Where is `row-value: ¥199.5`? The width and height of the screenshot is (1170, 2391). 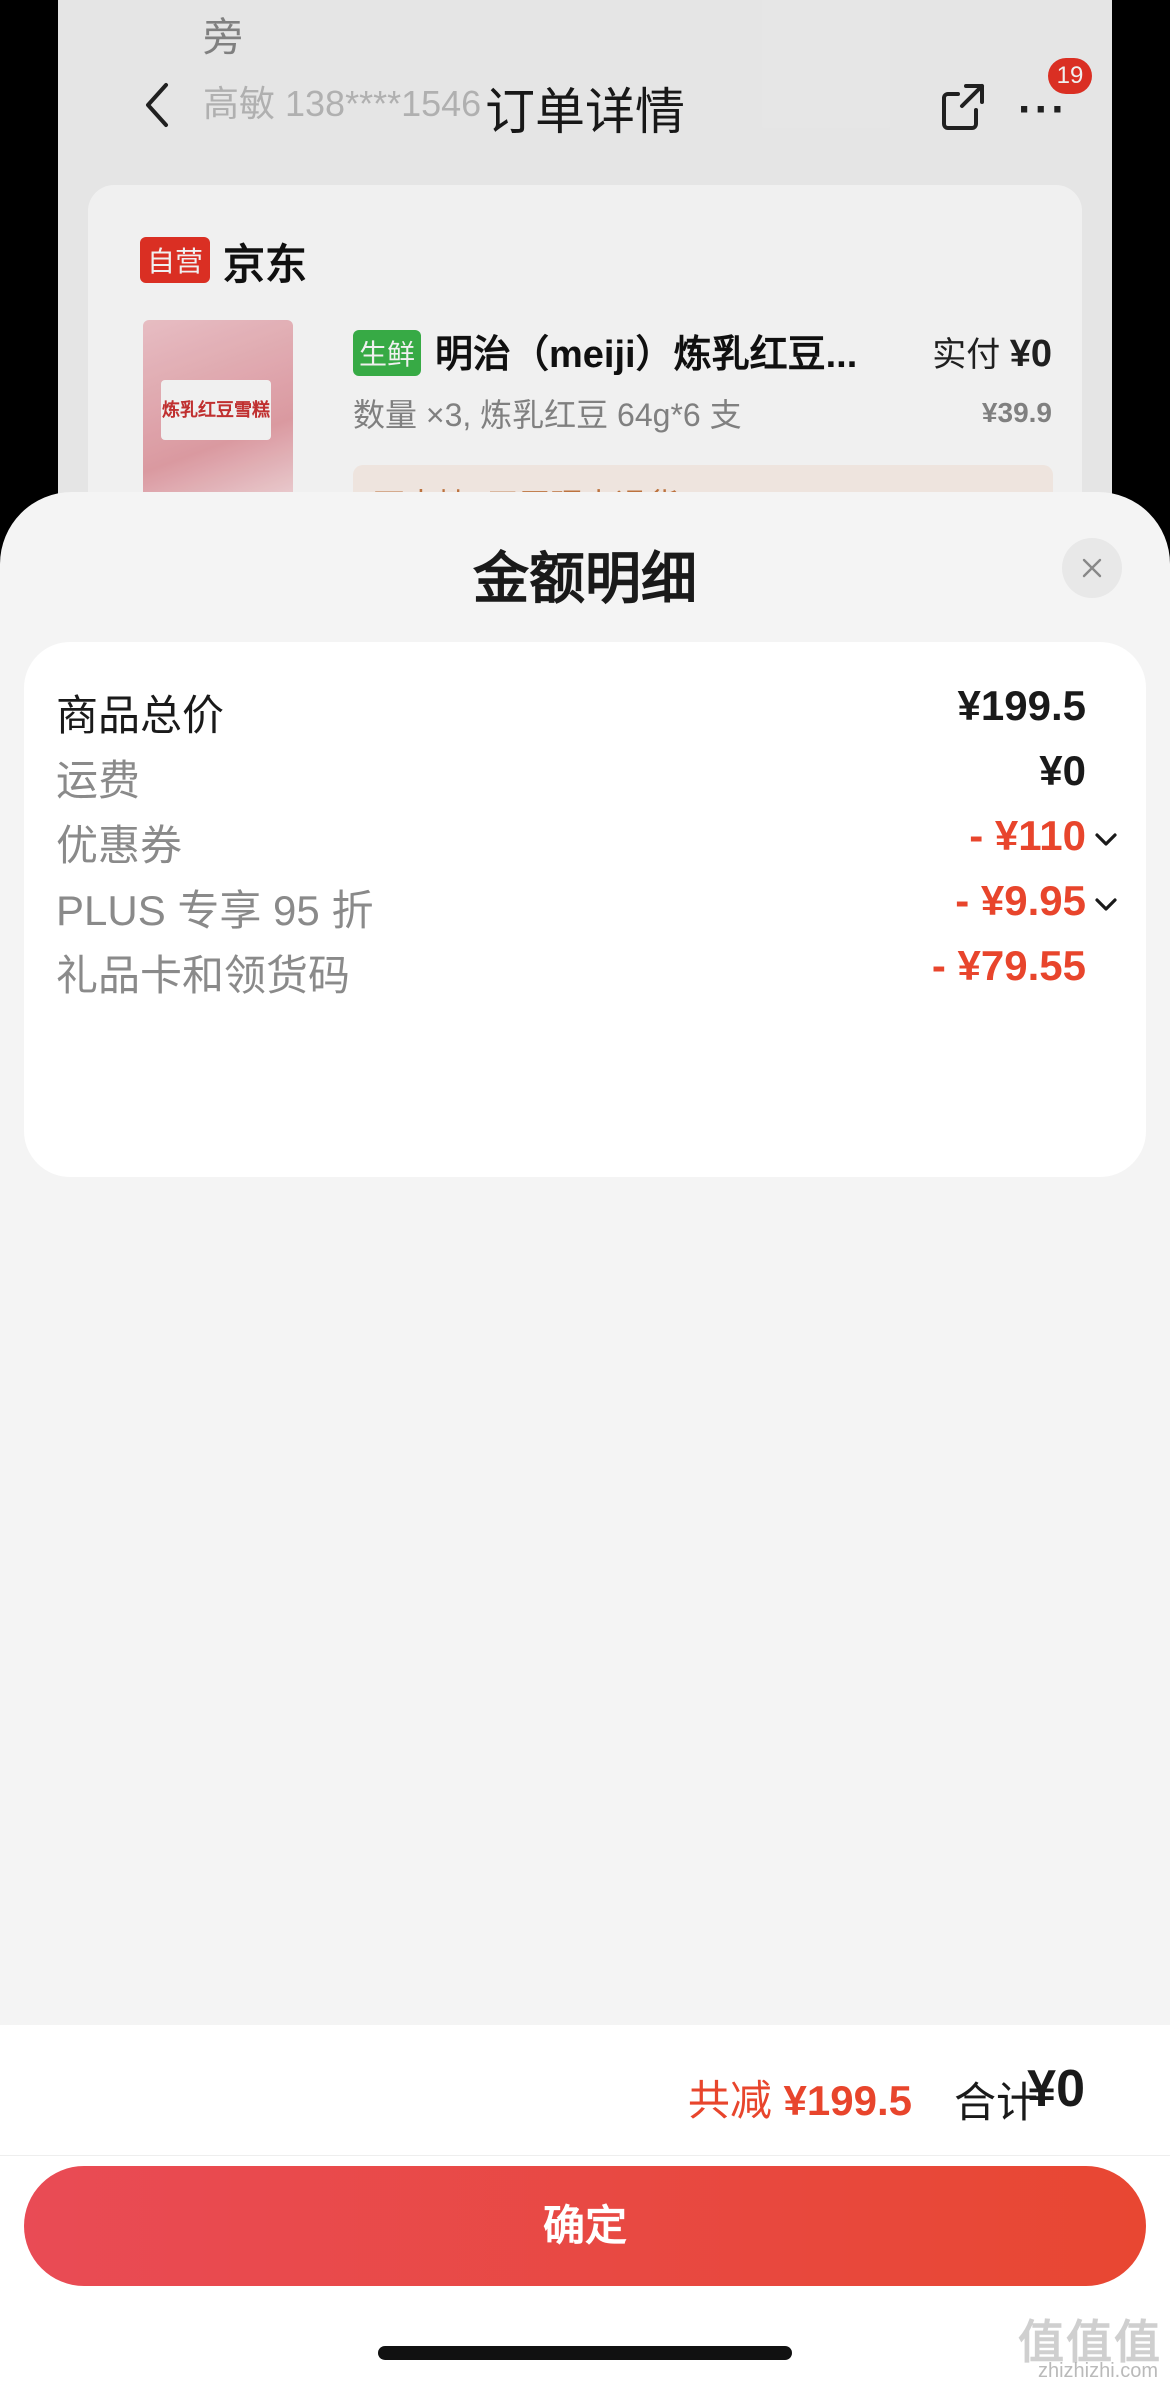
row-value: ¥199.5 is located at coordinates (1021, 705).